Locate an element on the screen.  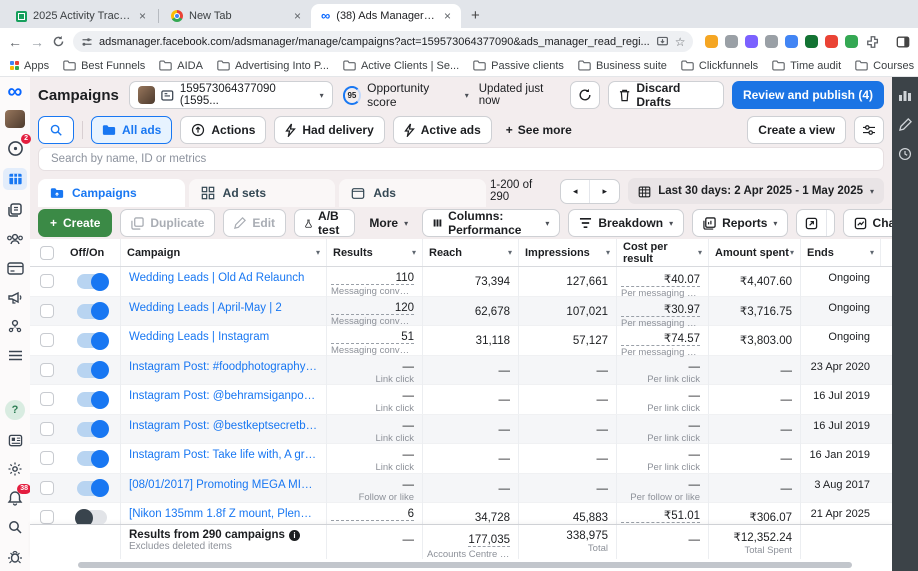
horizontal-scrollbar is located at coordinates (465, 565).